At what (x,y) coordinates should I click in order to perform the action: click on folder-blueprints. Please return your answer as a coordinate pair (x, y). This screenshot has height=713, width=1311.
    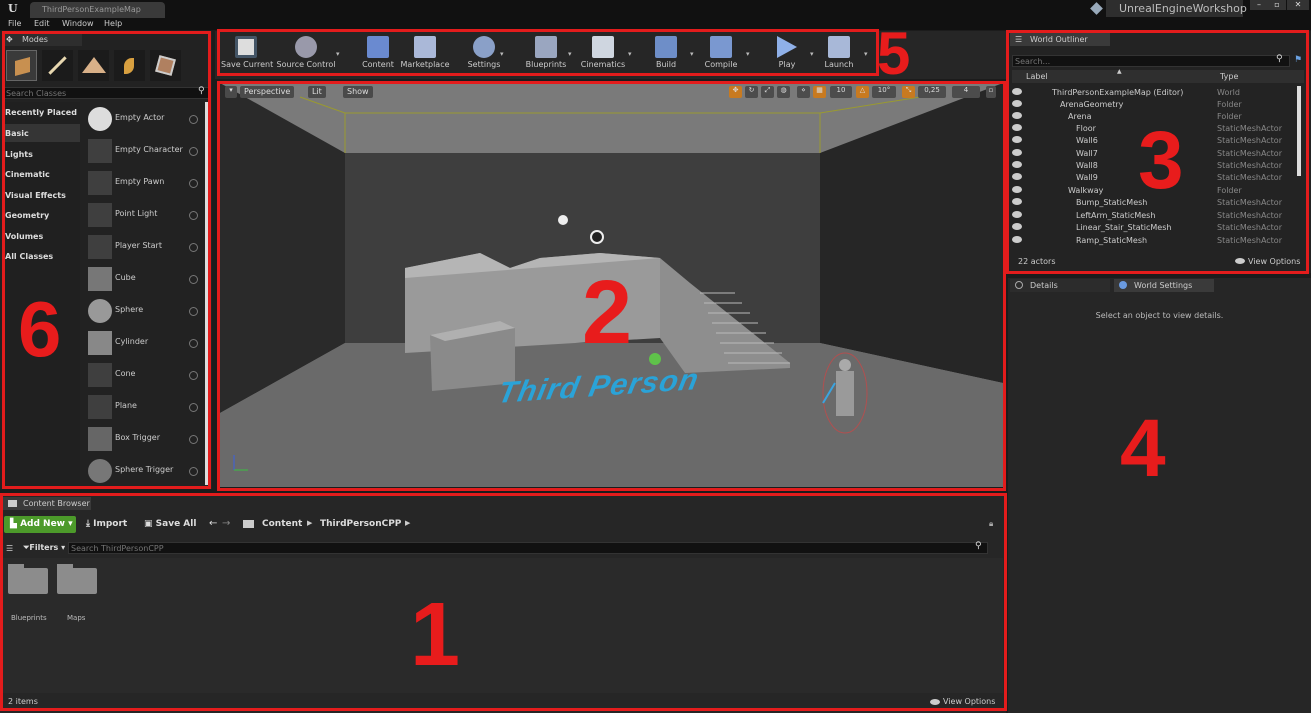
    Looking at the image, I should click on (29, 579).